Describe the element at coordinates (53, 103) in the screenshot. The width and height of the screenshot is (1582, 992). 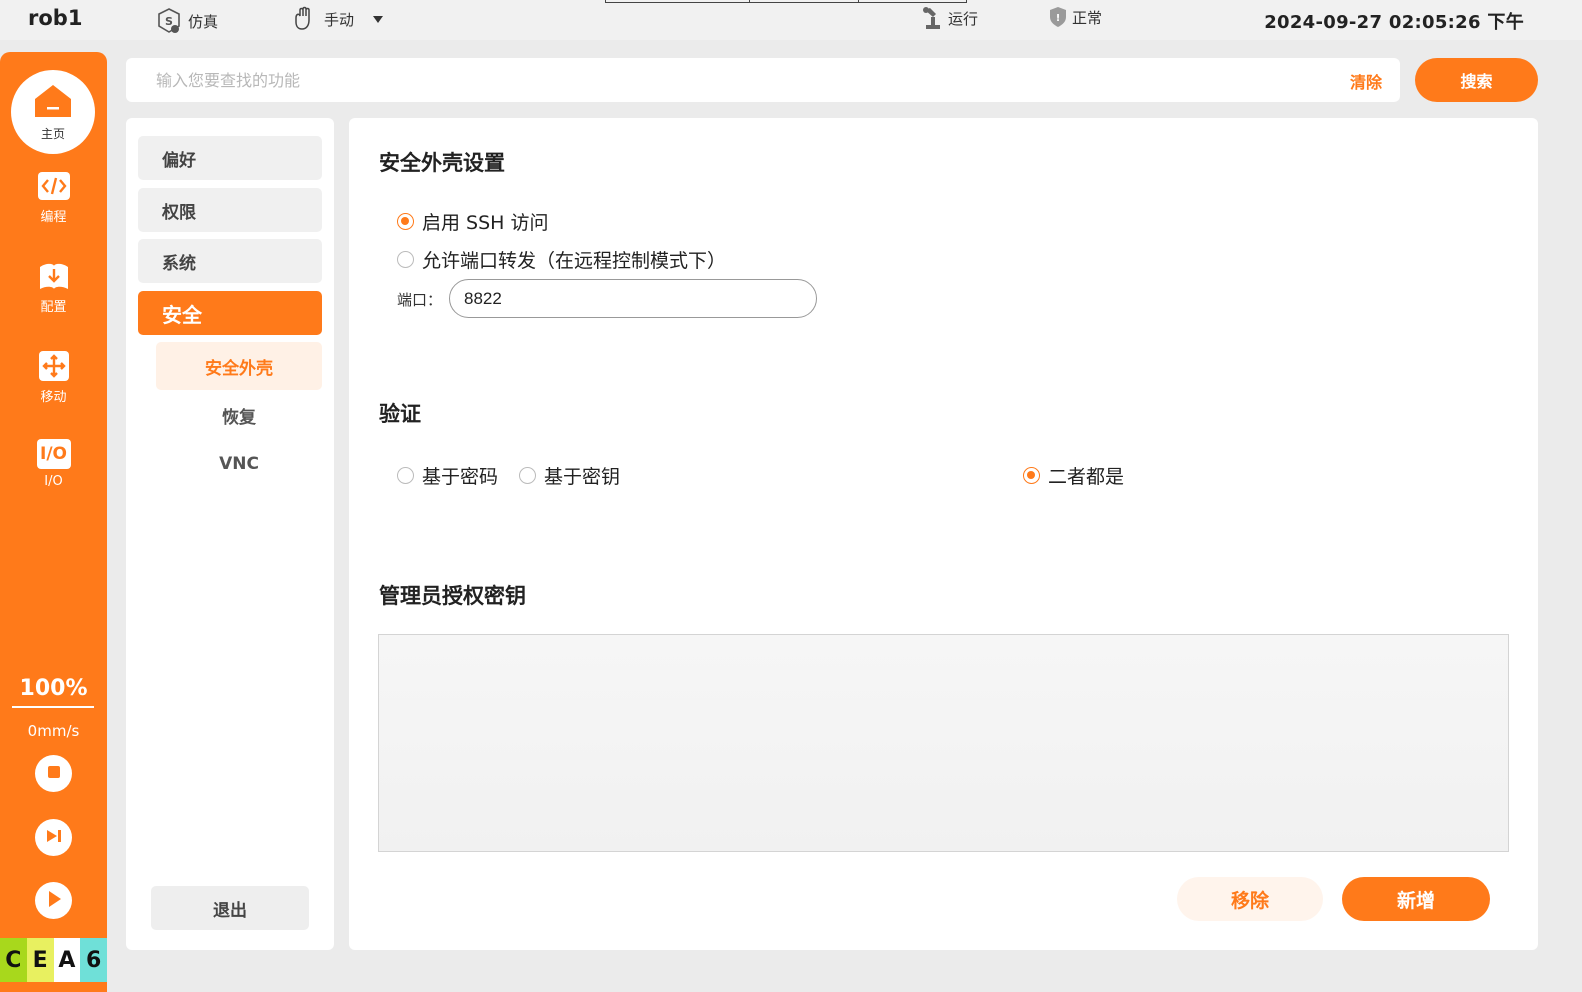
I see `home-icon` at that location.